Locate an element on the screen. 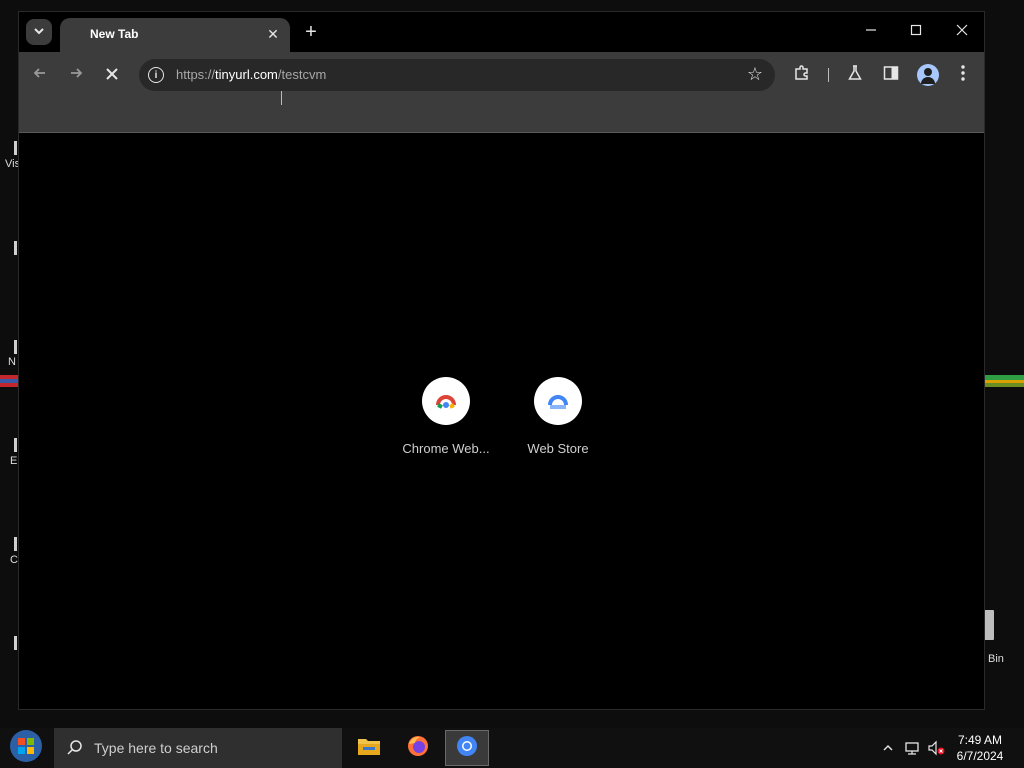 The image size is (1024, 768). minimize-icon is located at coordinates (871, 32).